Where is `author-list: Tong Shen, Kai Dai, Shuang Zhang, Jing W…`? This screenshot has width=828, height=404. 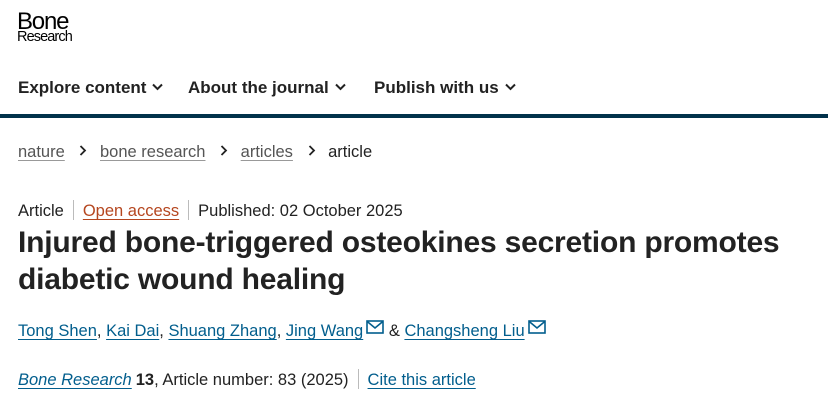 author-list: Tong Shen, Kai Dai, Shuang Zhang, Jing W… is located at coordinates (282, 330).